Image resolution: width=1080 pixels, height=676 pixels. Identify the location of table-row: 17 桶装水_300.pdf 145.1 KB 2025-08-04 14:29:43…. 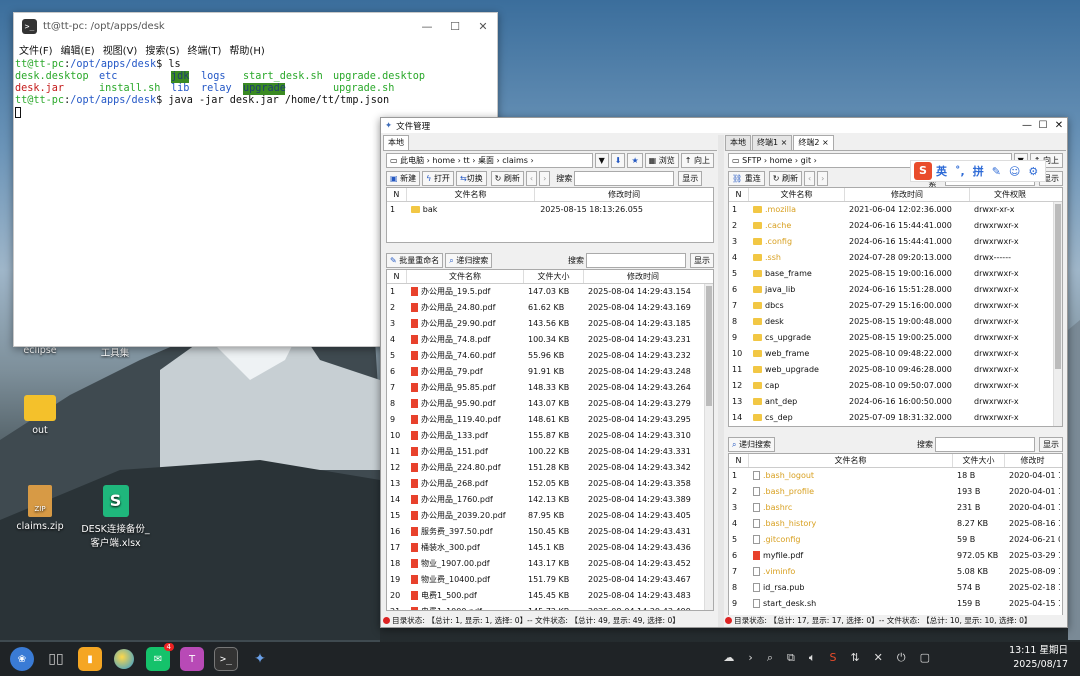
(550, 548).